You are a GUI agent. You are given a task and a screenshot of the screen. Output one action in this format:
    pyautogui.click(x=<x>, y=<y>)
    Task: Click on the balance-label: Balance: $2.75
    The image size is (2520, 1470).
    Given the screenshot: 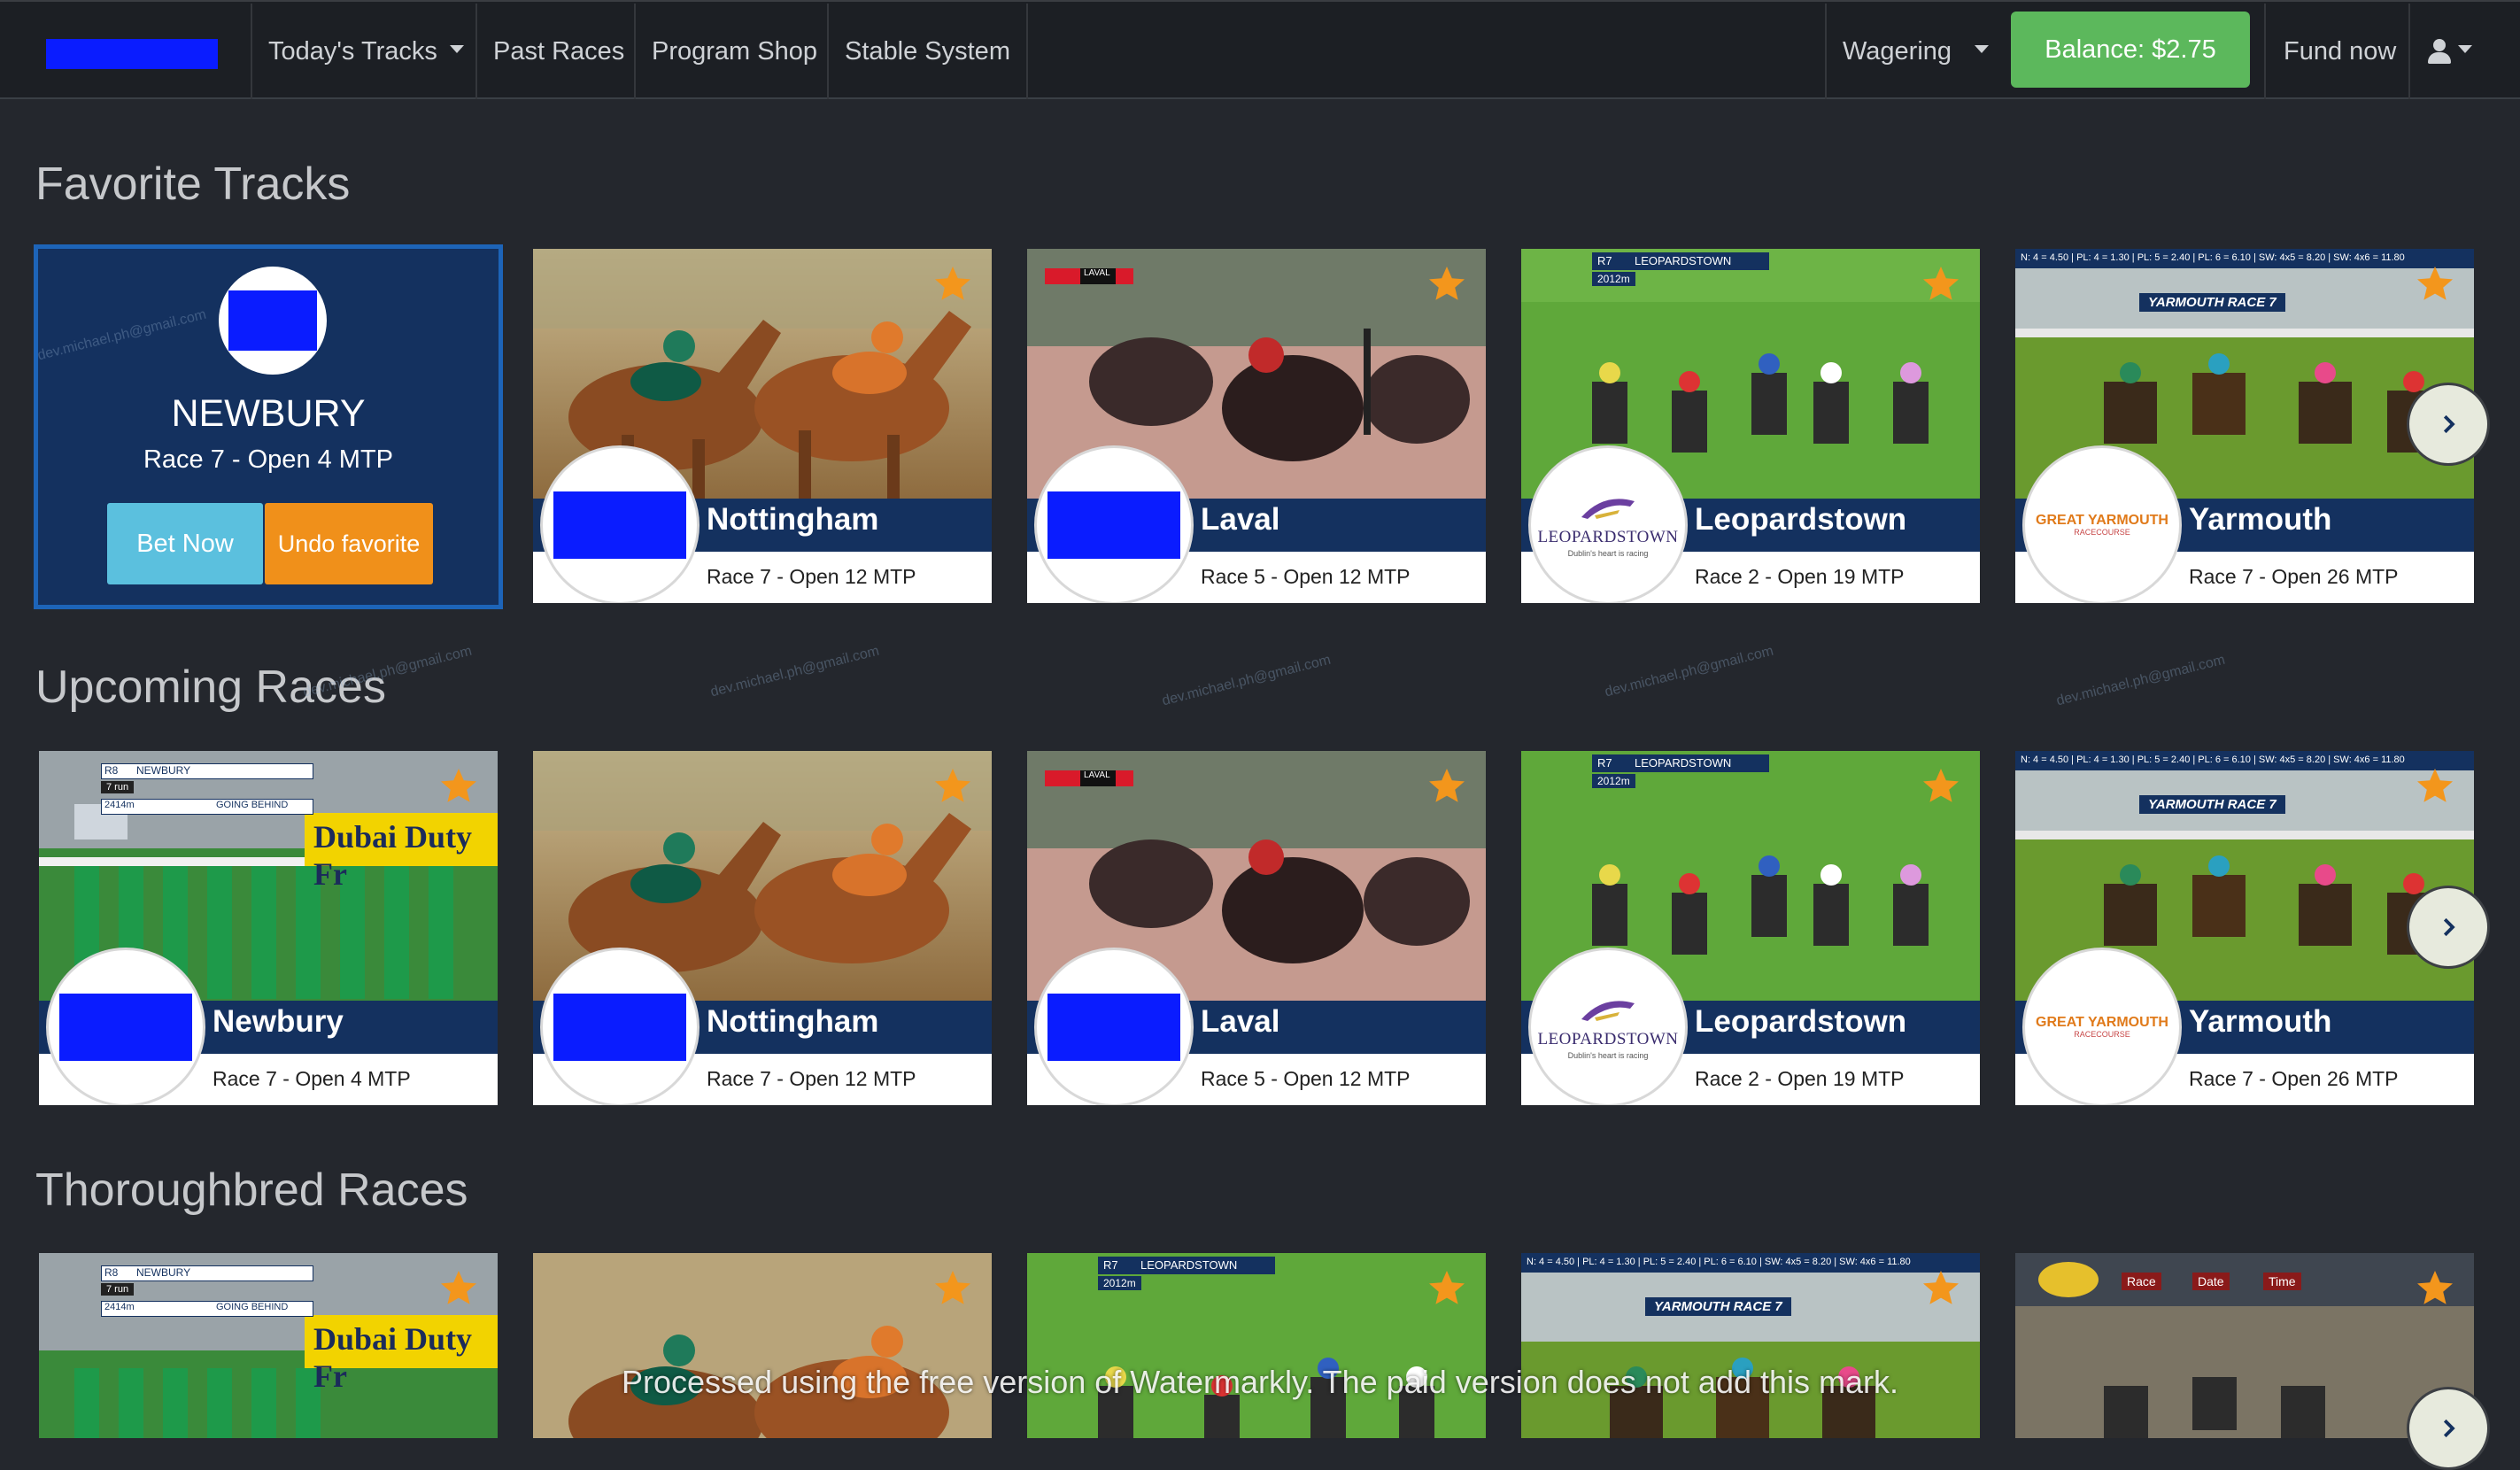 What is the action you would take?
    pyautogui.click(x=2130, y=49)
    